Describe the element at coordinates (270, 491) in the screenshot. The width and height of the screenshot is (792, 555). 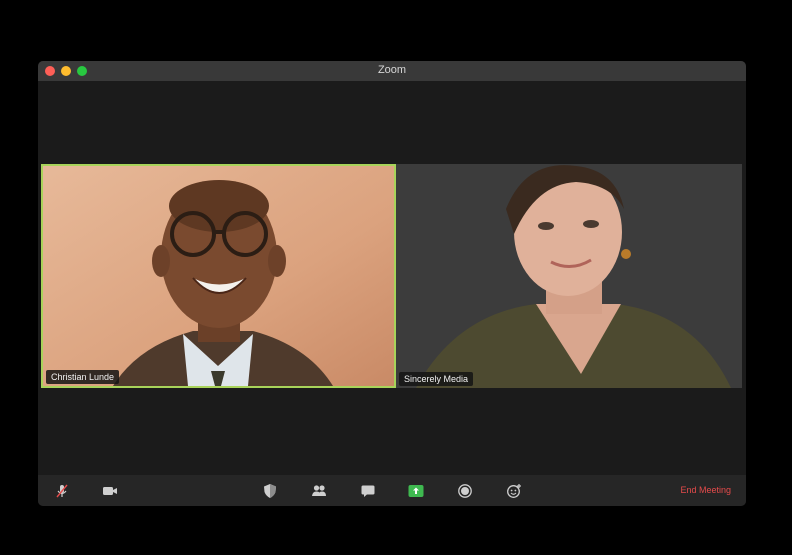
I see `shield-icon` at that location.